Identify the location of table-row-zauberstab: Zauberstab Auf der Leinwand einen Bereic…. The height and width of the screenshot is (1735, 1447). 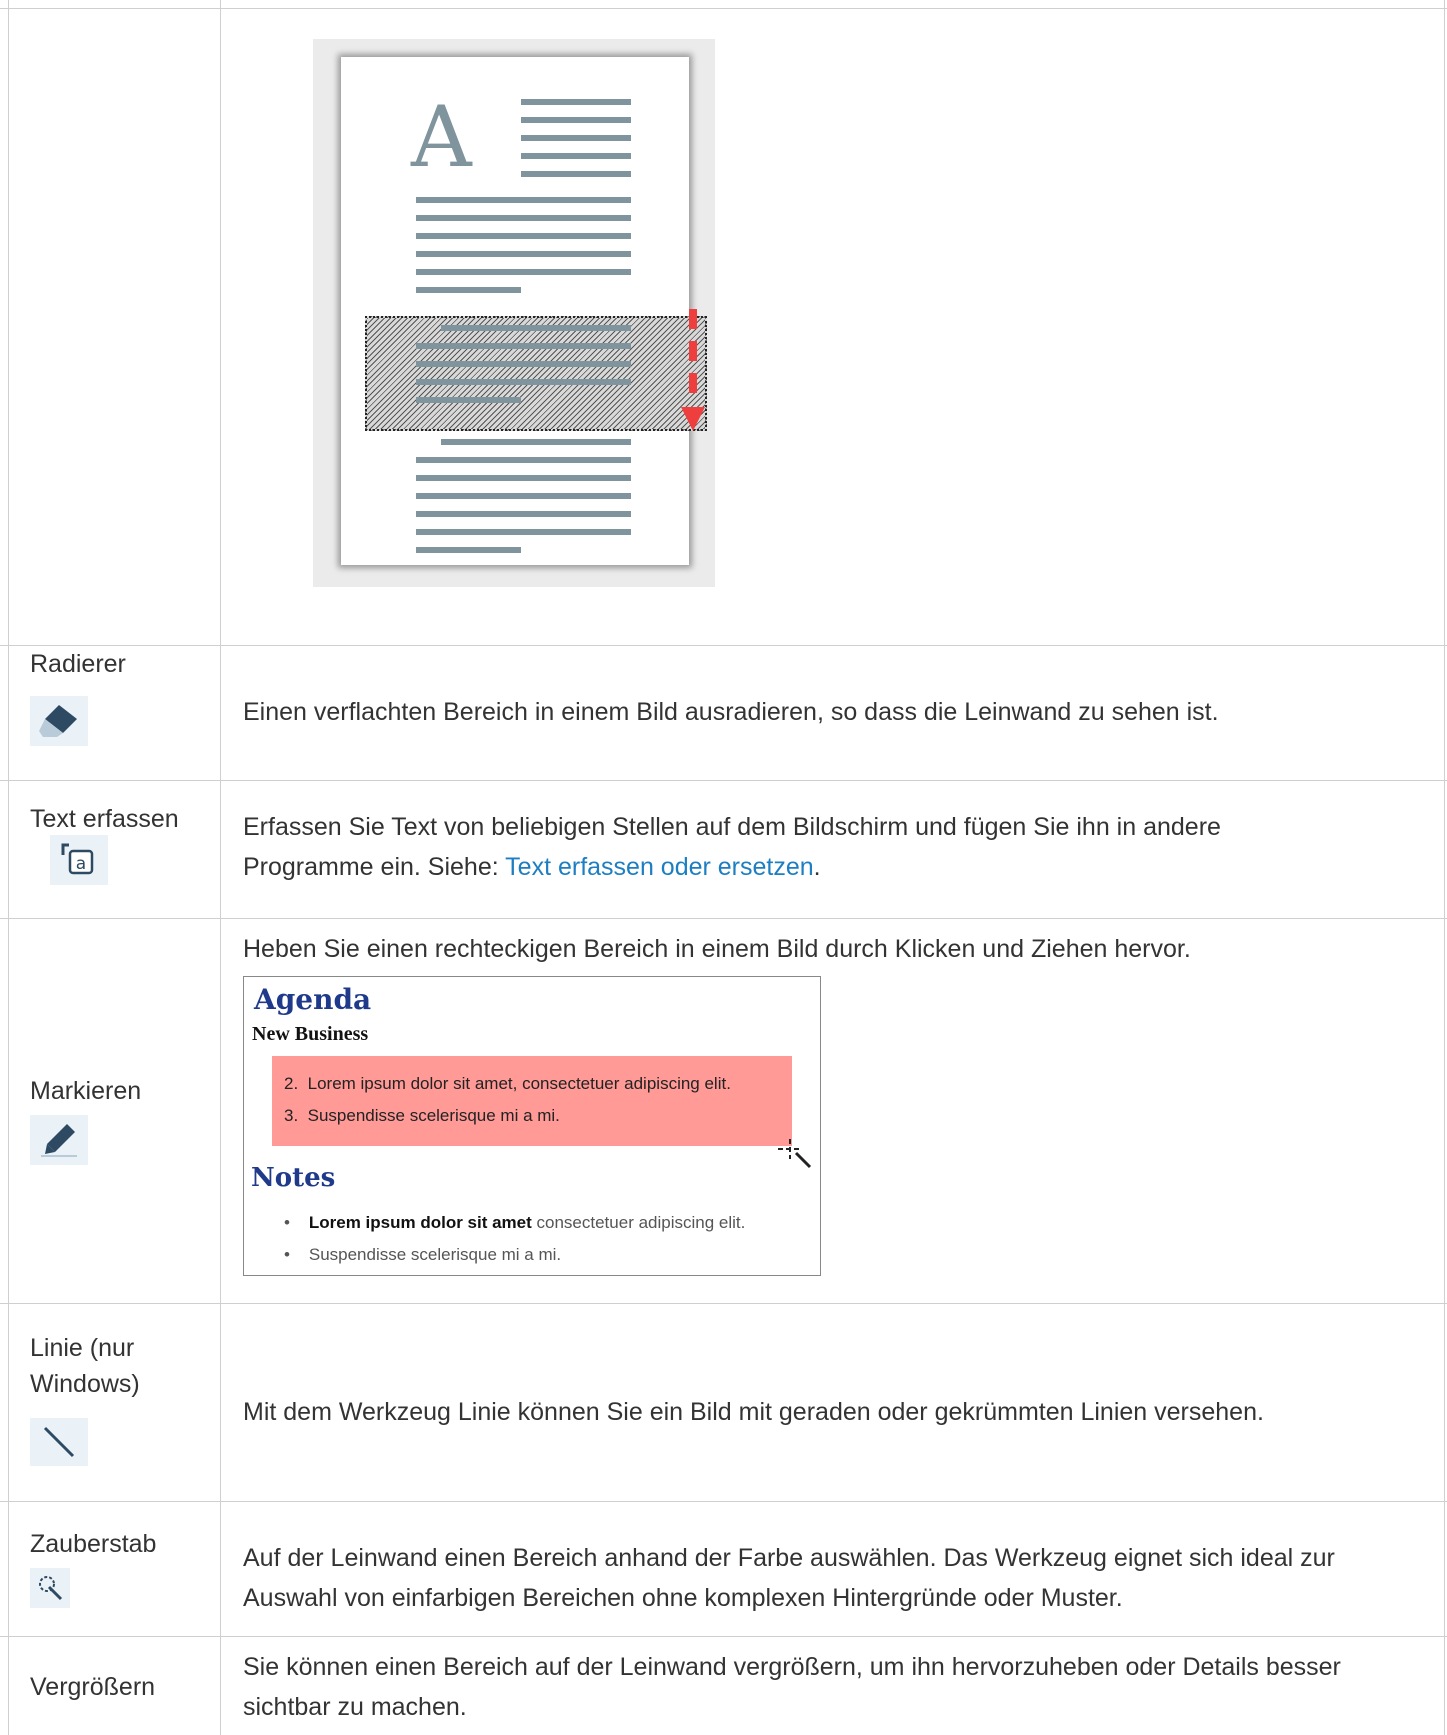
(723, 1568).